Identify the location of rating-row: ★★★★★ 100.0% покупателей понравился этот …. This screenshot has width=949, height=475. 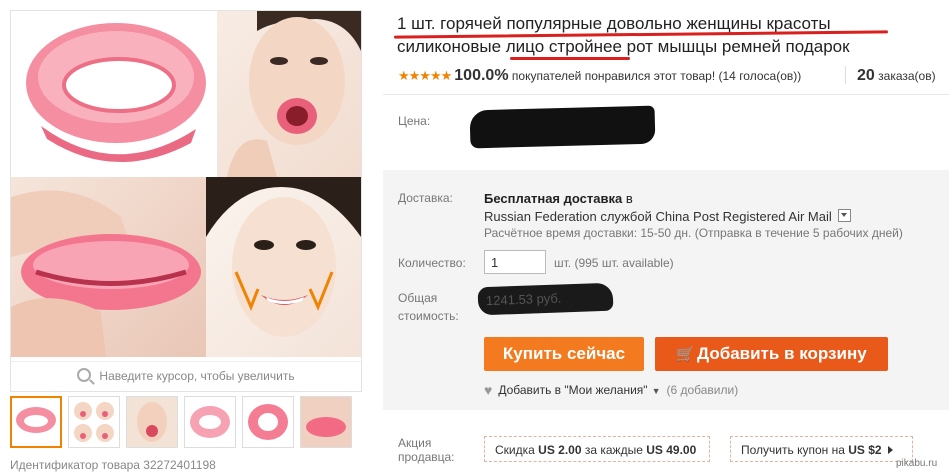
(599, 76).